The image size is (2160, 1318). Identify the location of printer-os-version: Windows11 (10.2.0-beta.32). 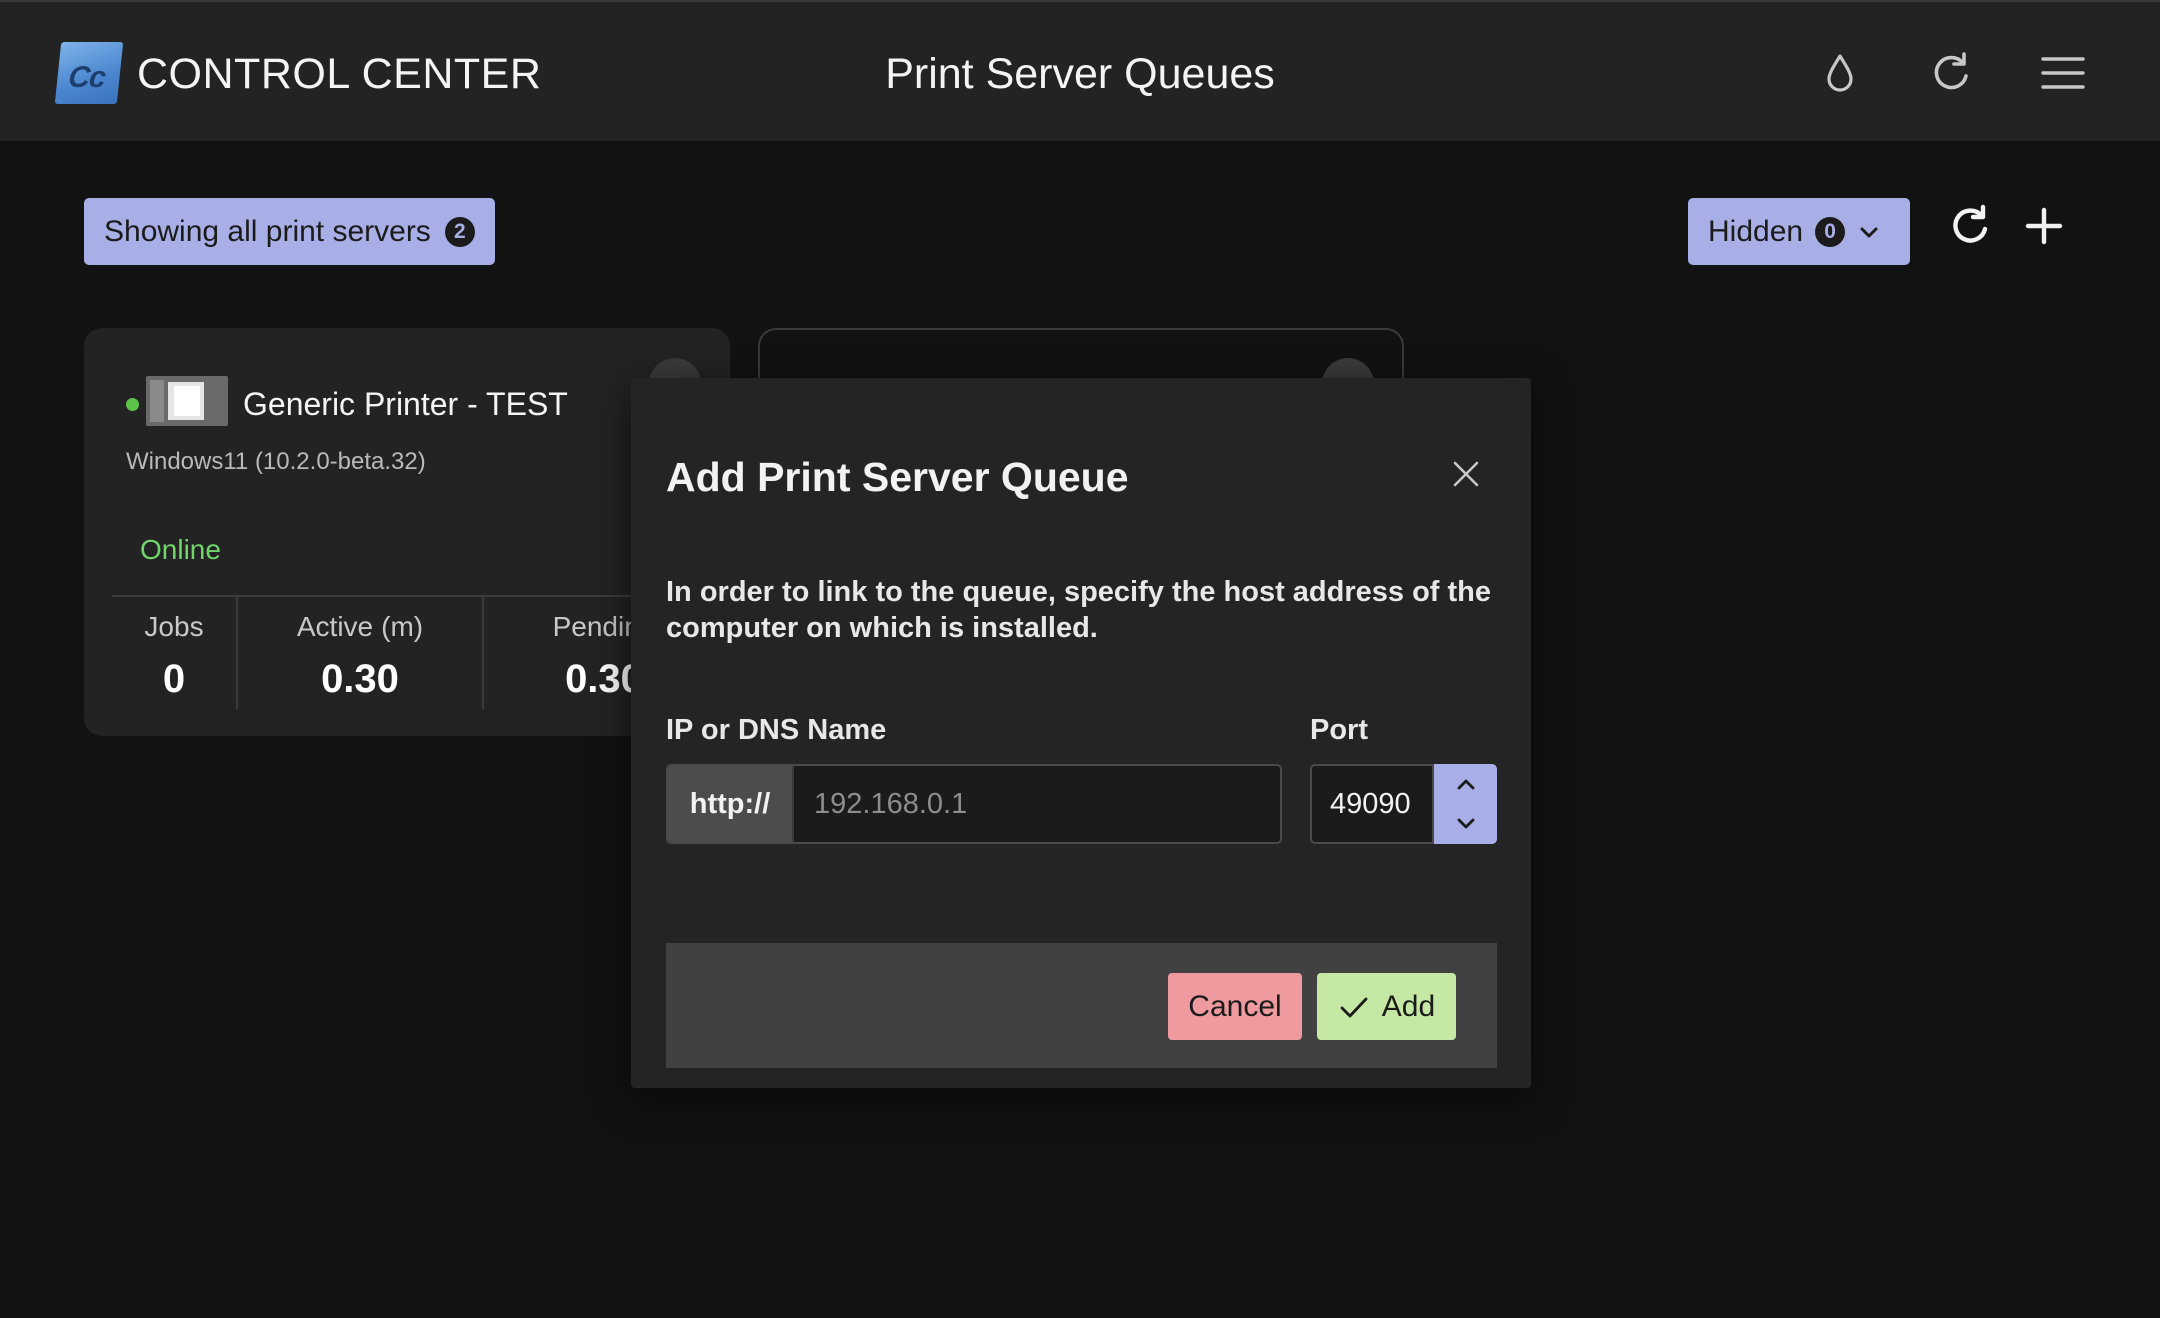
(276, 461).